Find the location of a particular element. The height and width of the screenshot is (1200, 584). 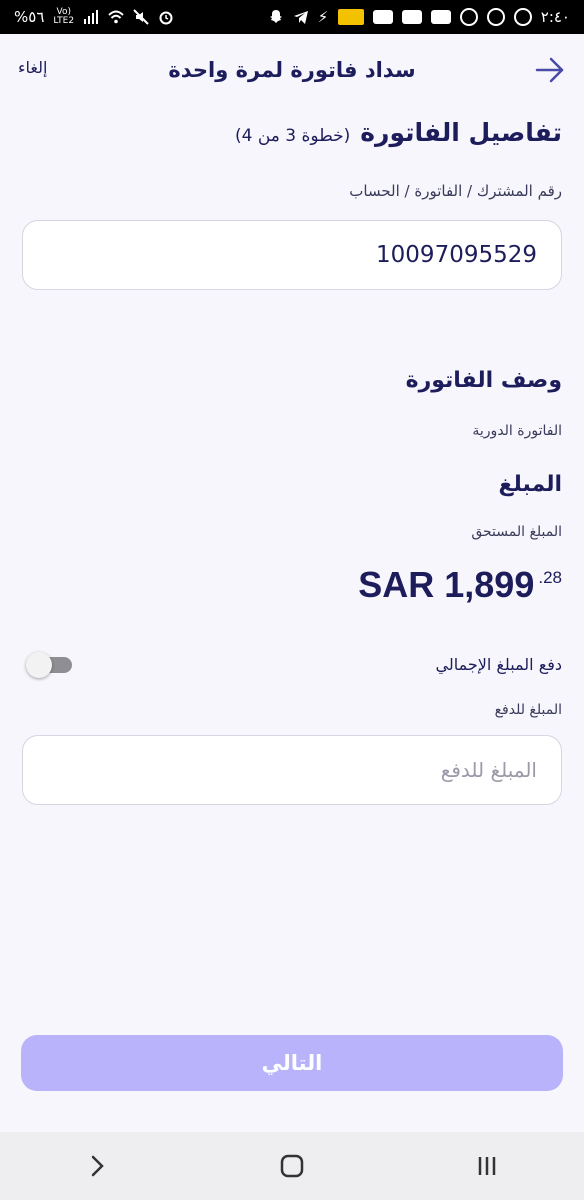

snapchat-icon is located at coordinates (275, 16).